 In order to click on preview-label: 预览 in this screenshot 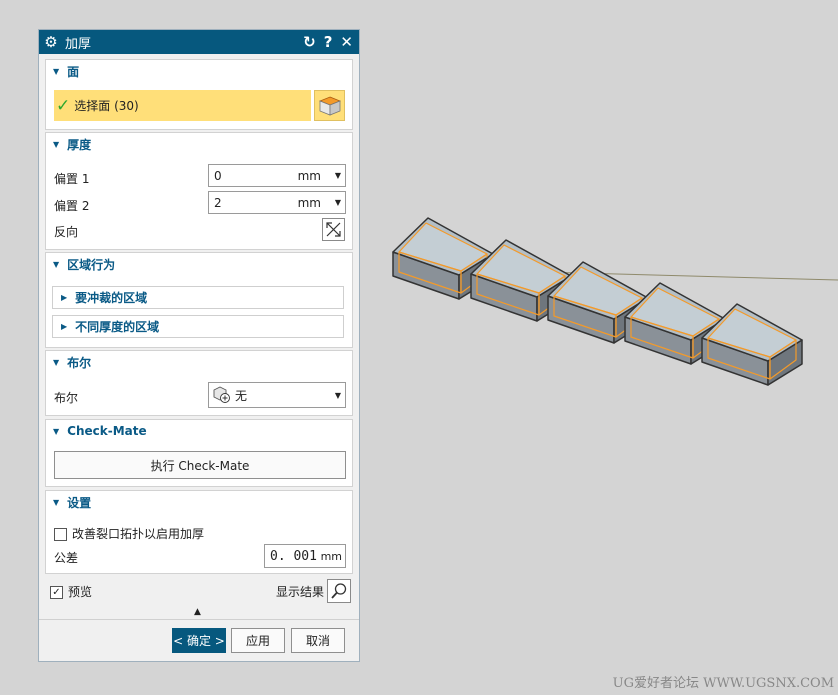, I will do `click(80, 592)`.